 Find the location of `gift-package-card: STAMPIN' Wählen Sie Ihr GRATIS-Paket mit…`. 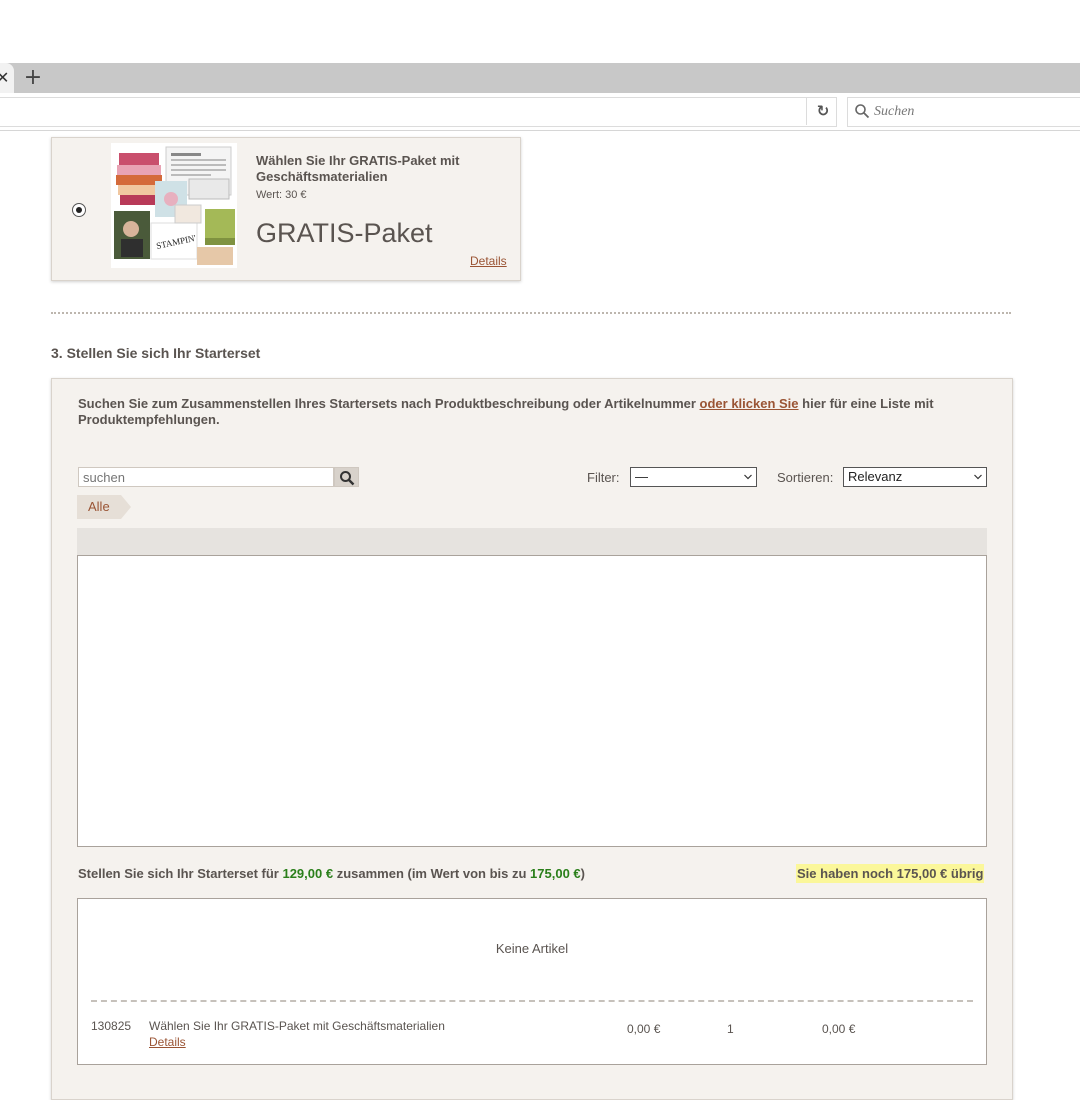

gift-package-card: STAMPIN' Wählen Sie Ihr GRATIS-Paket mit… is located at coordinates (286, 209).